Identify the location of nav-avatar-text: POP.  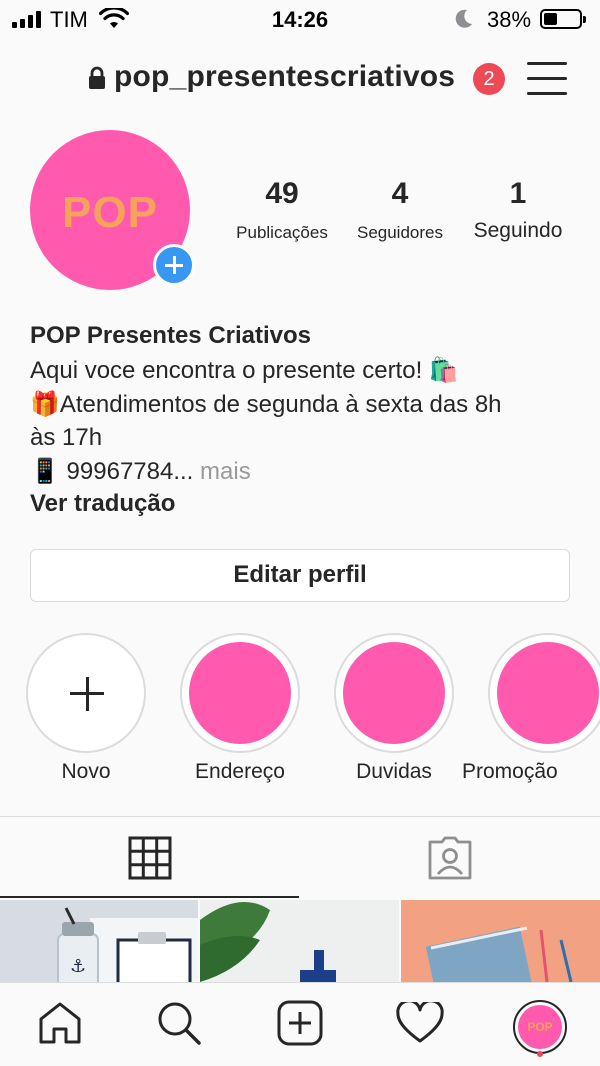
(540, 1027).